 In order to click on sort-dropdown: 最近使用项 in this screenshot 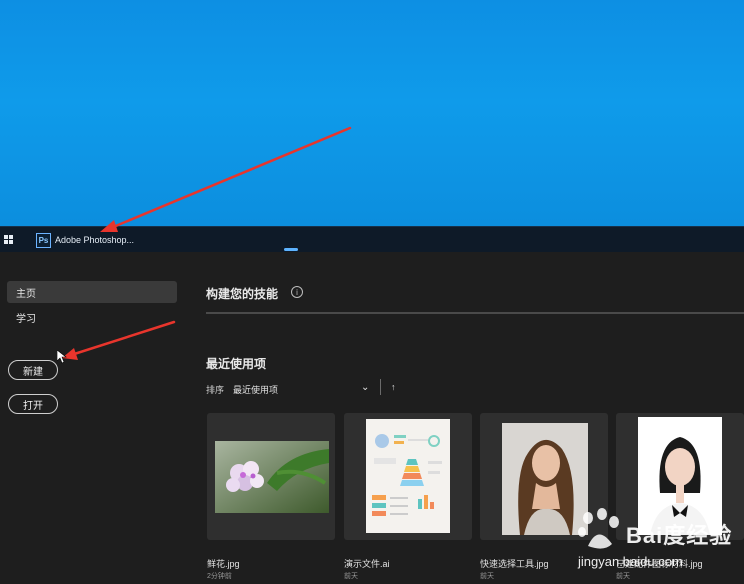, I will do `click(255, 389)`.